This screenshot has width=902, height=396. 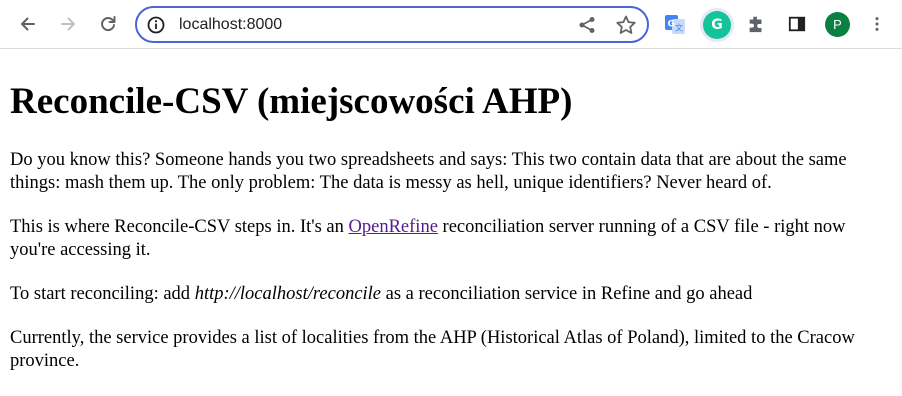 I want to click on instructions-text-start: To start reconciling: add, so click(x=102, y=294).